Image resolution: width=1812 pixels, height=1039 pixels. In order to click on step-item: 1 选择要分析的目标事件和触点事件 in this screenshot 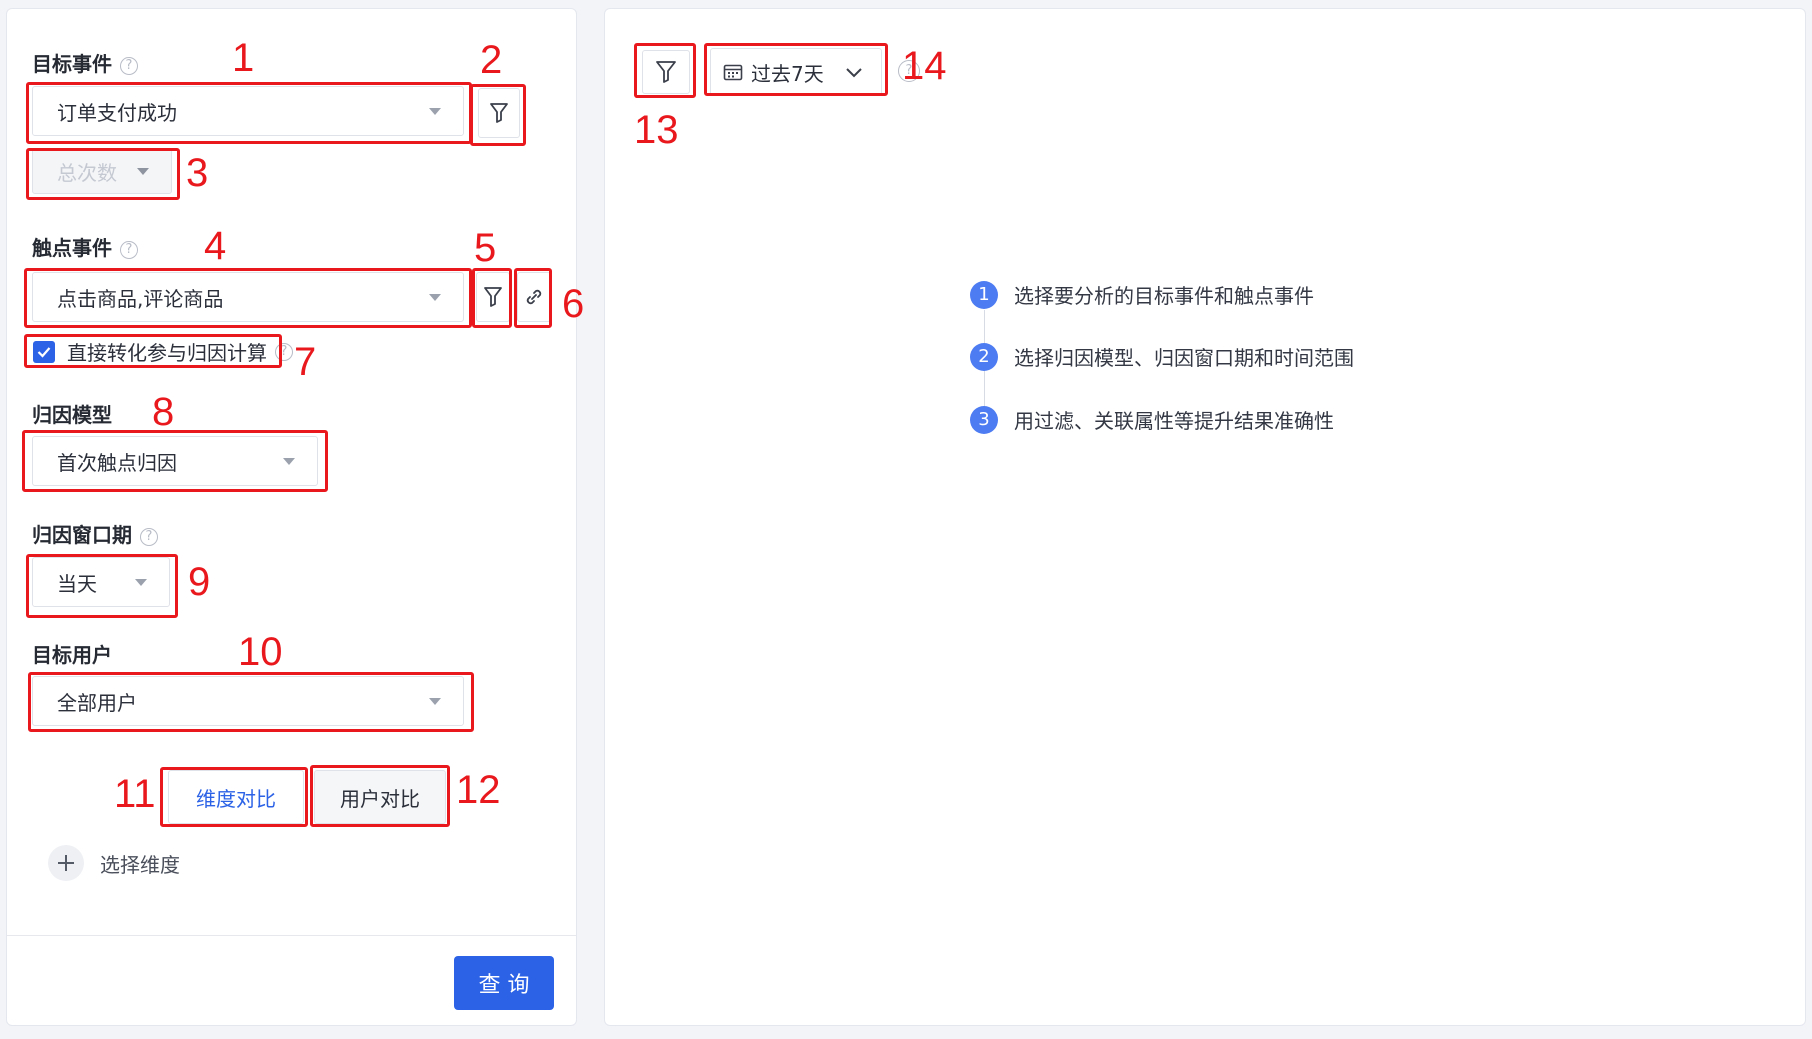, I will do `click(1142, 294)`.